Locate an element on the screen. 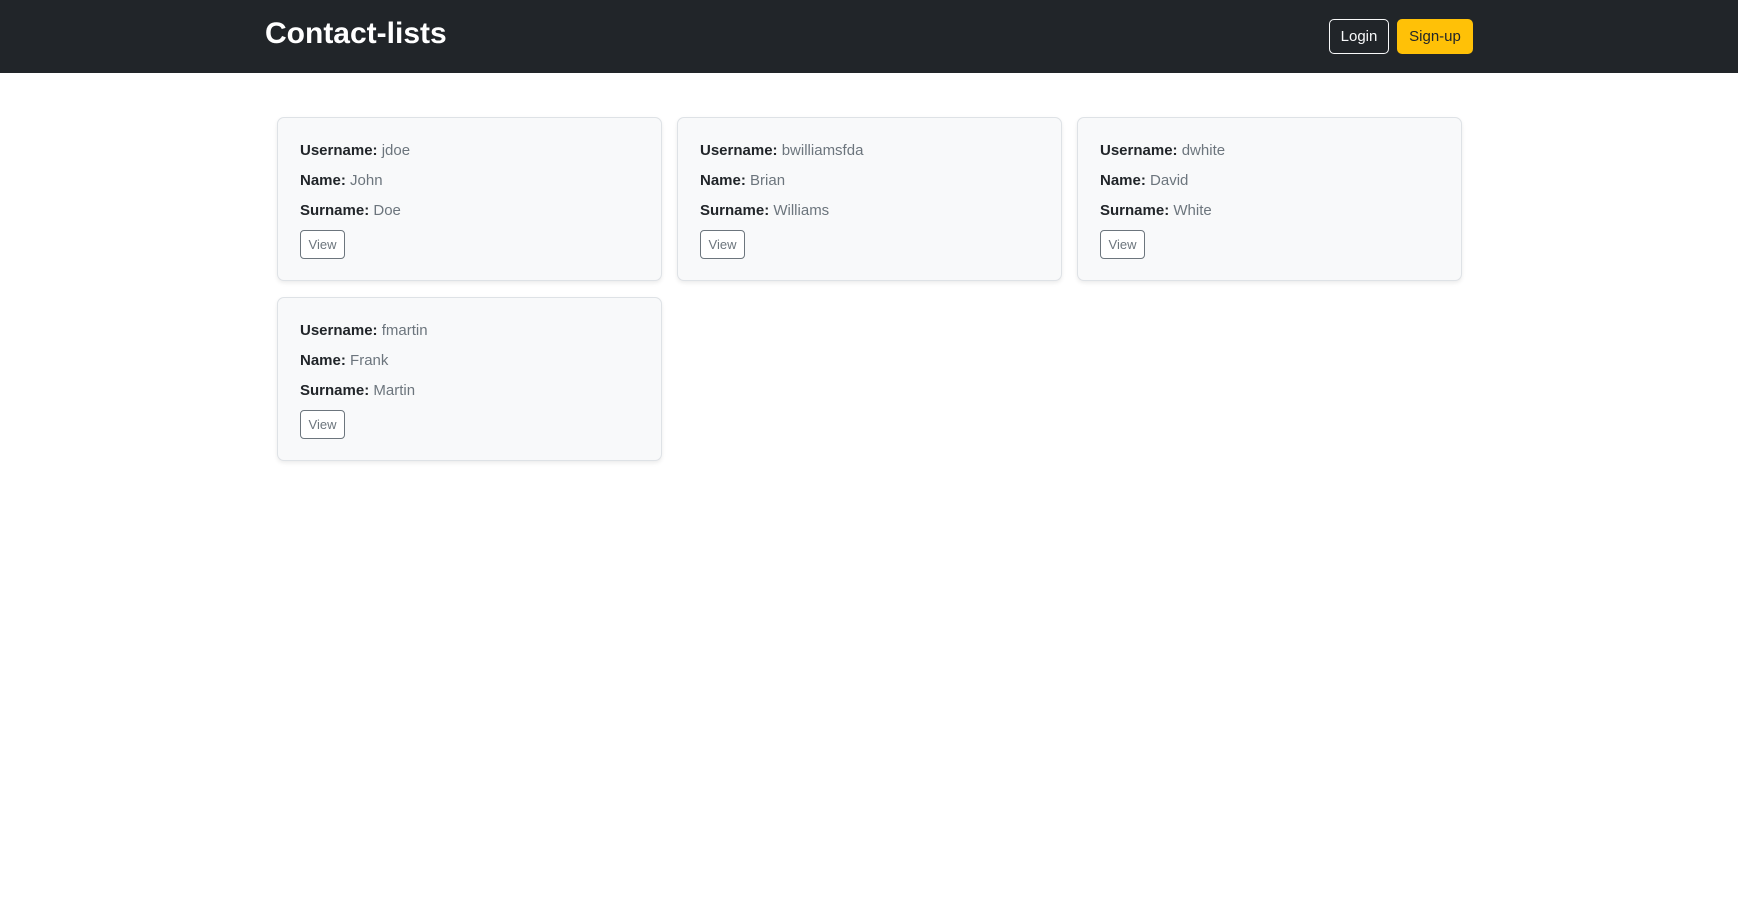  name-field: Name: Frank is located at coordinates (344, 361).